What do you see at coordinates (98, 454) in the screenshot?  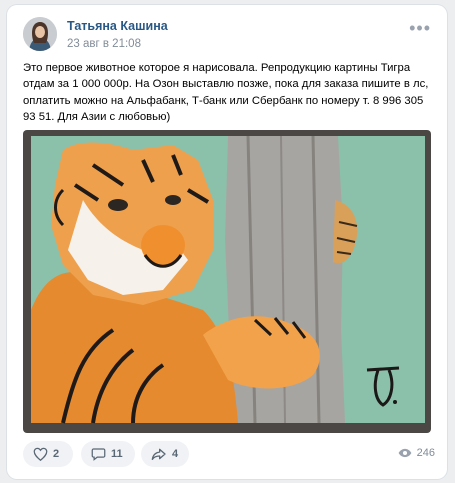 I see `comment-icon` at bounding box center [98, 454].